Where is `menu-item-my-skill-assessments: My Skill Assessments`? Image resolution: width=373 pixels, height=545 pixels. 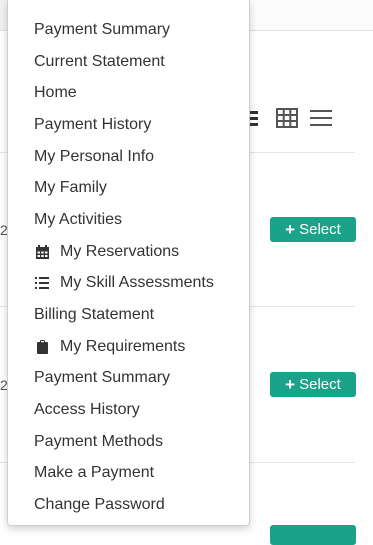 menu-item-my-skill-assessments: My Skill Assessments is located at coordinates (128, 284).